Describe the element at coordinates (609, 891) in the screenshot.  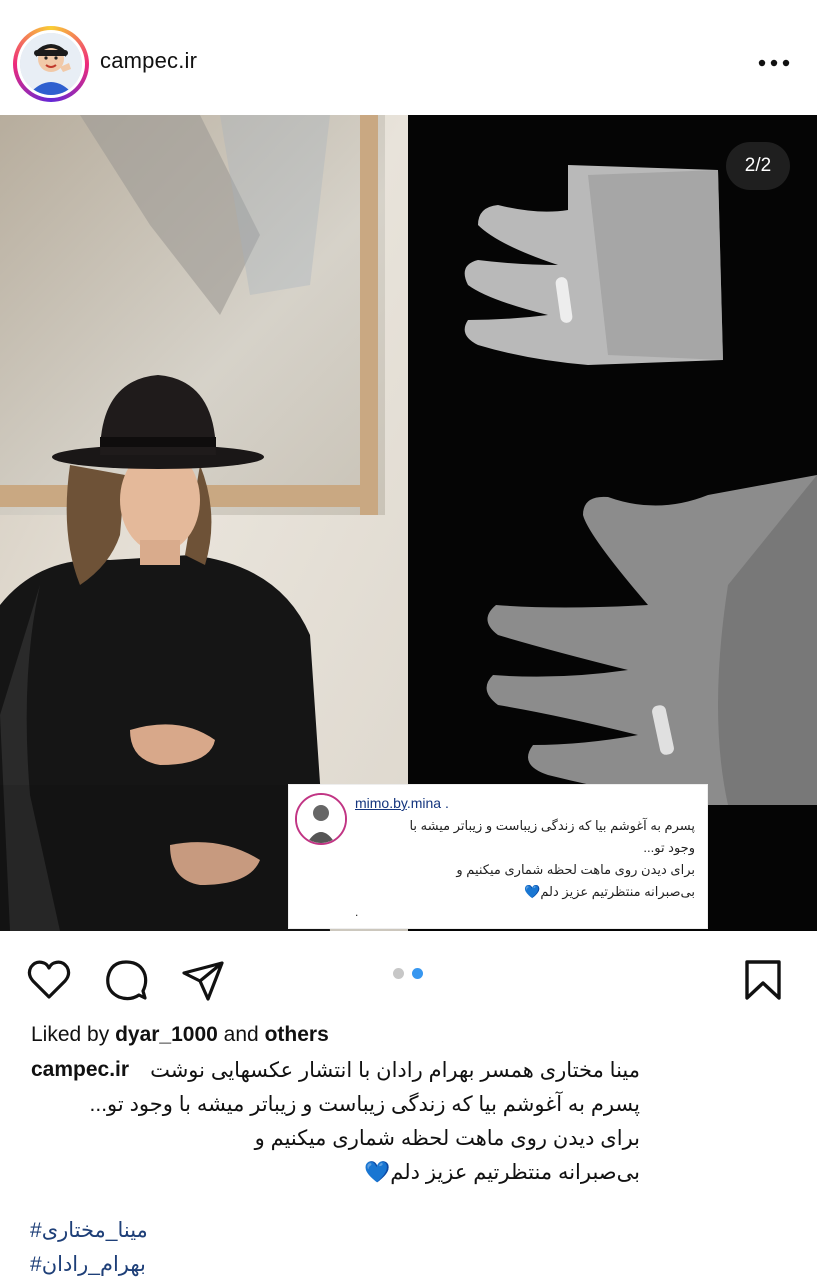
I see `comment-line-4: بی‌صبرانه منتظرتیم عزیز دلم💙` at that location.